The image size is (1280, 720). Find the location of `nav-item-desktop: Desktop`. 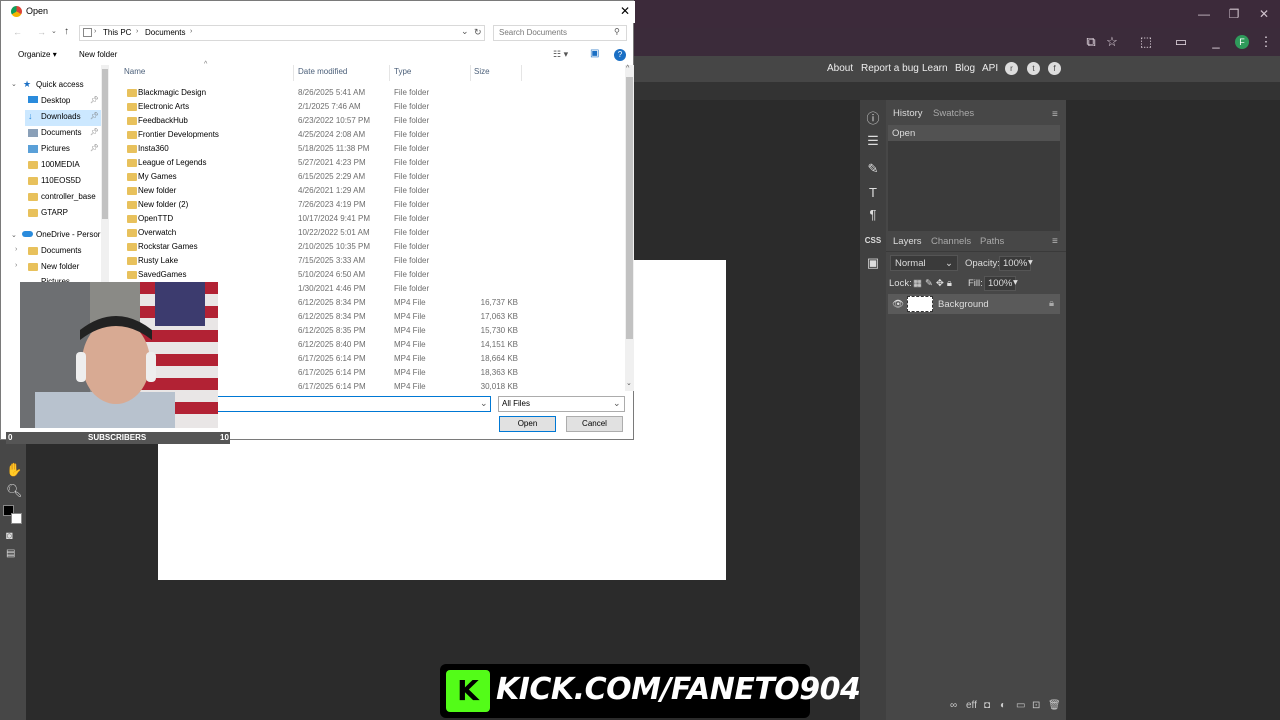

nav-item-desktop: Desktop is located at coordinates (55, 100).